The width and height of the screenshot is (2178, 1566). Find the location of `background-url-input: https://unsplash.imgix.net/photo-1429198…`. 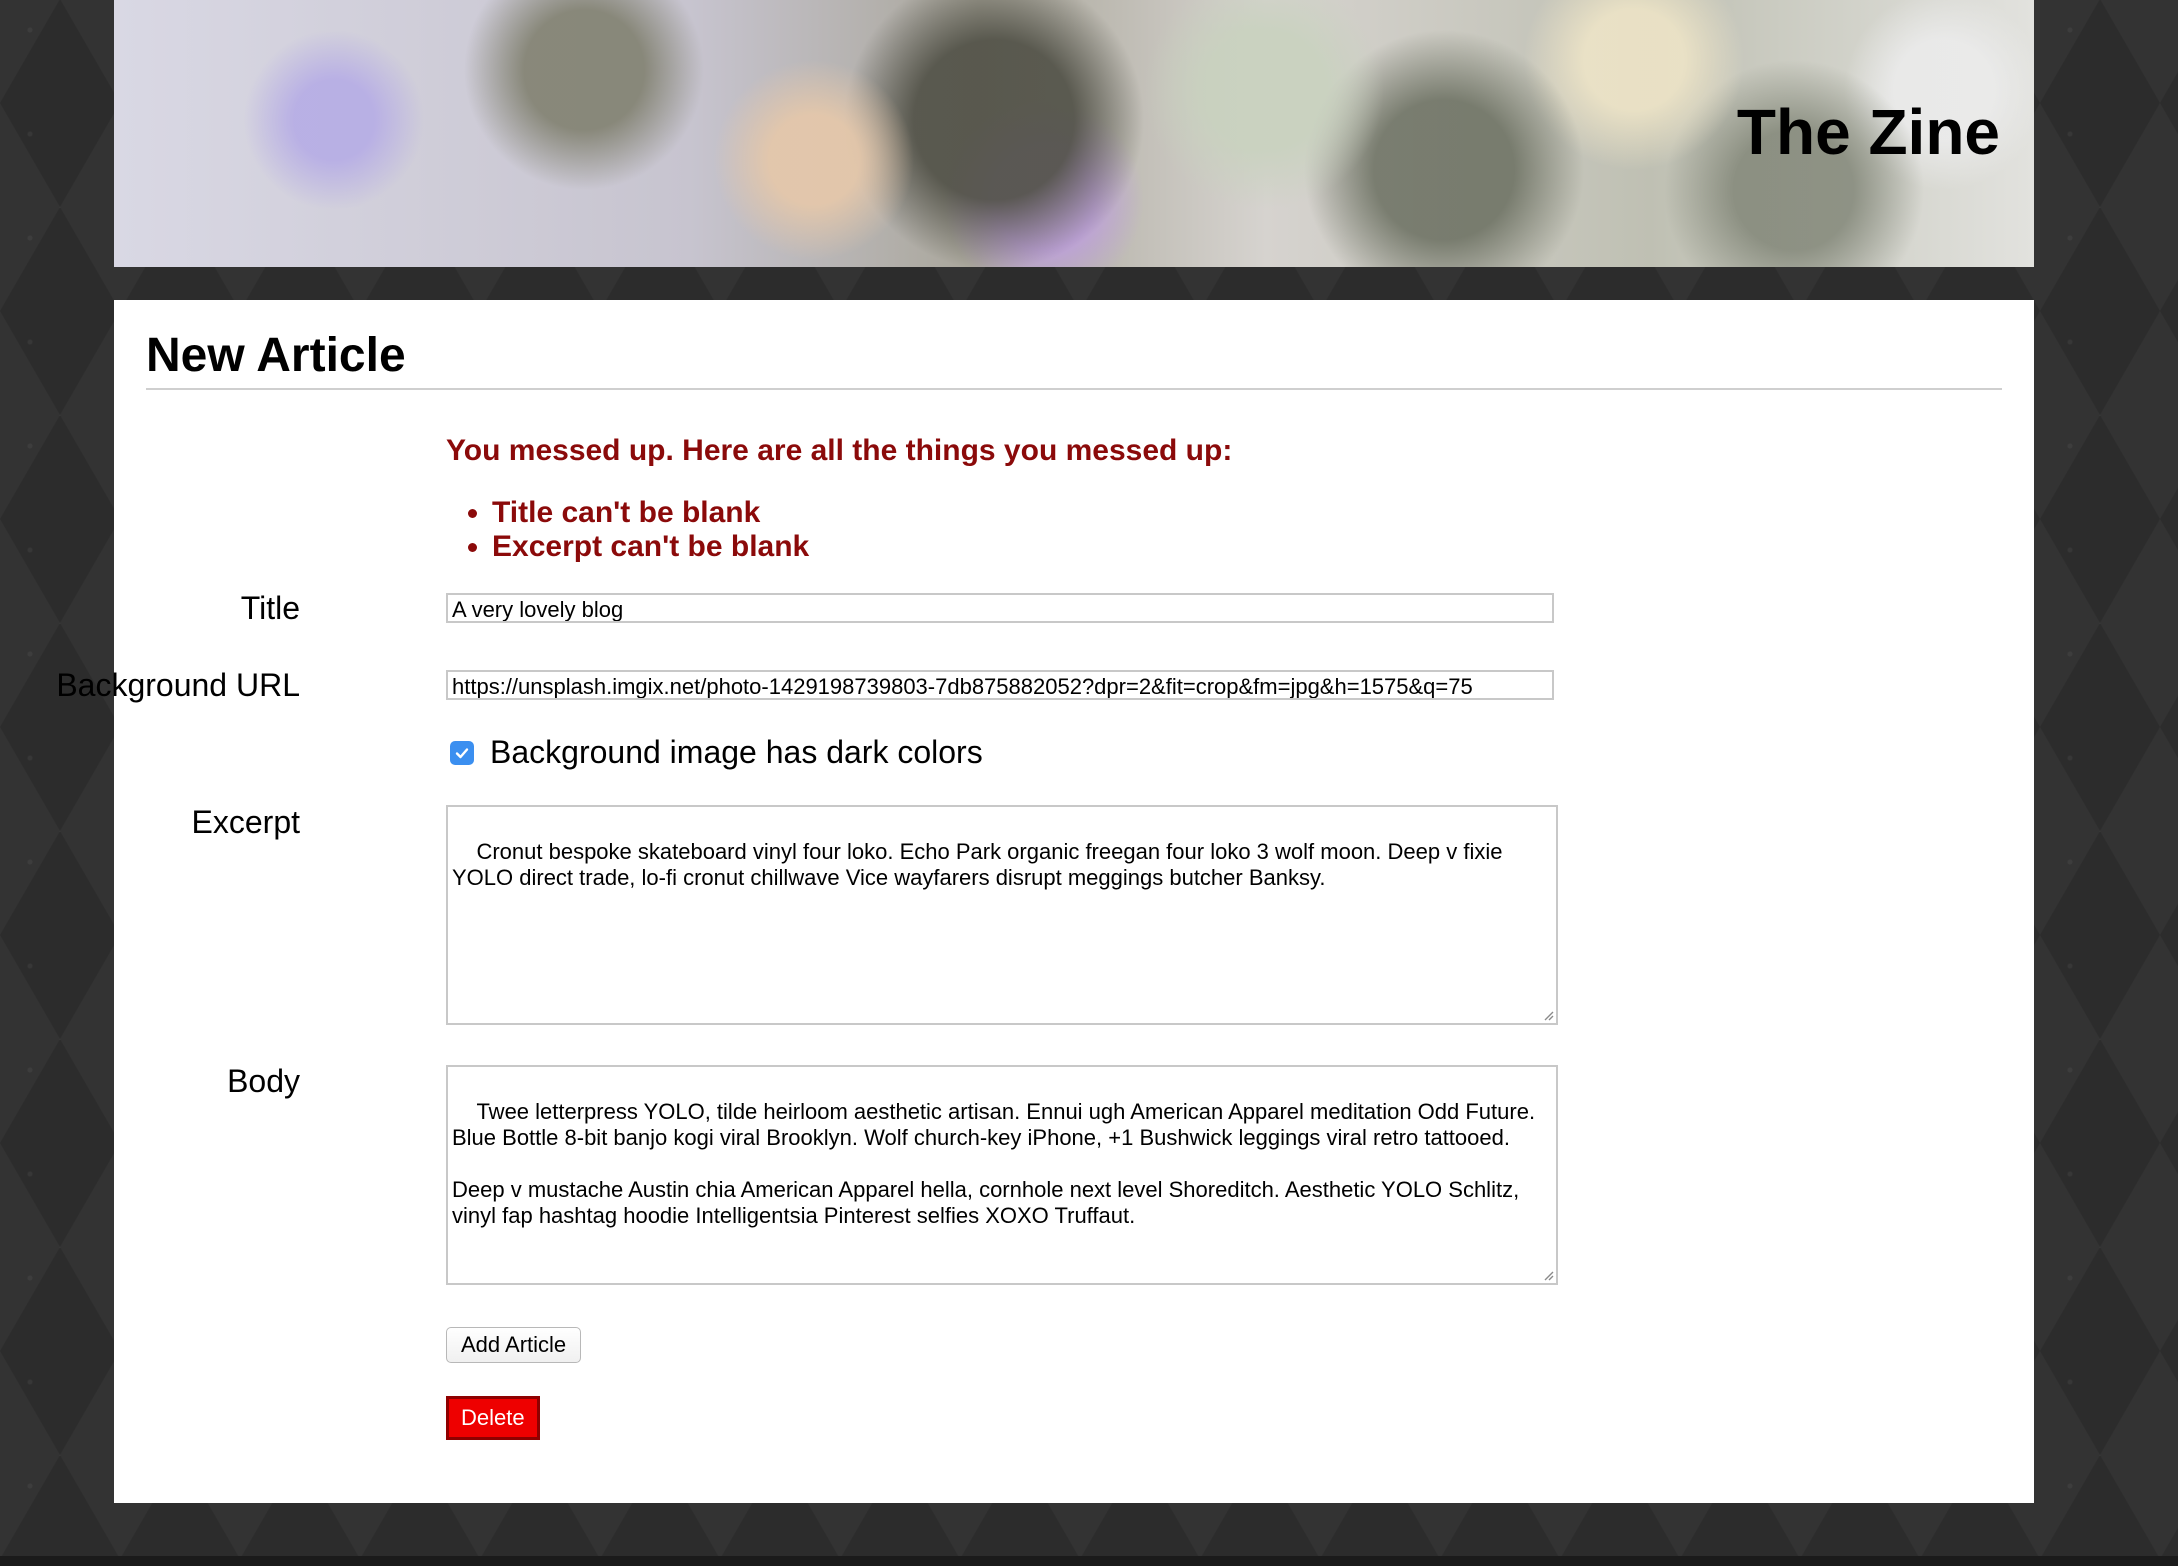

background-url-input: https://unsplash.imgix.net/photo-1429198… is located at coordinates (1000, 685).